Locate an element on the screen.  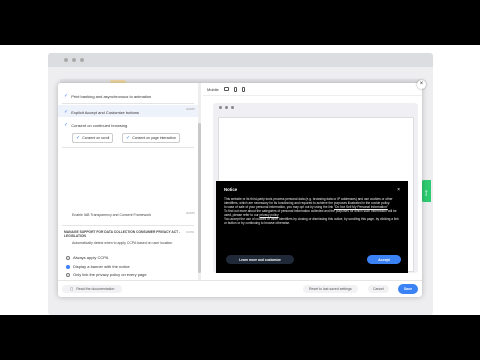
reset-button: Reset to last saved settings is located at coordinates (330, 289).